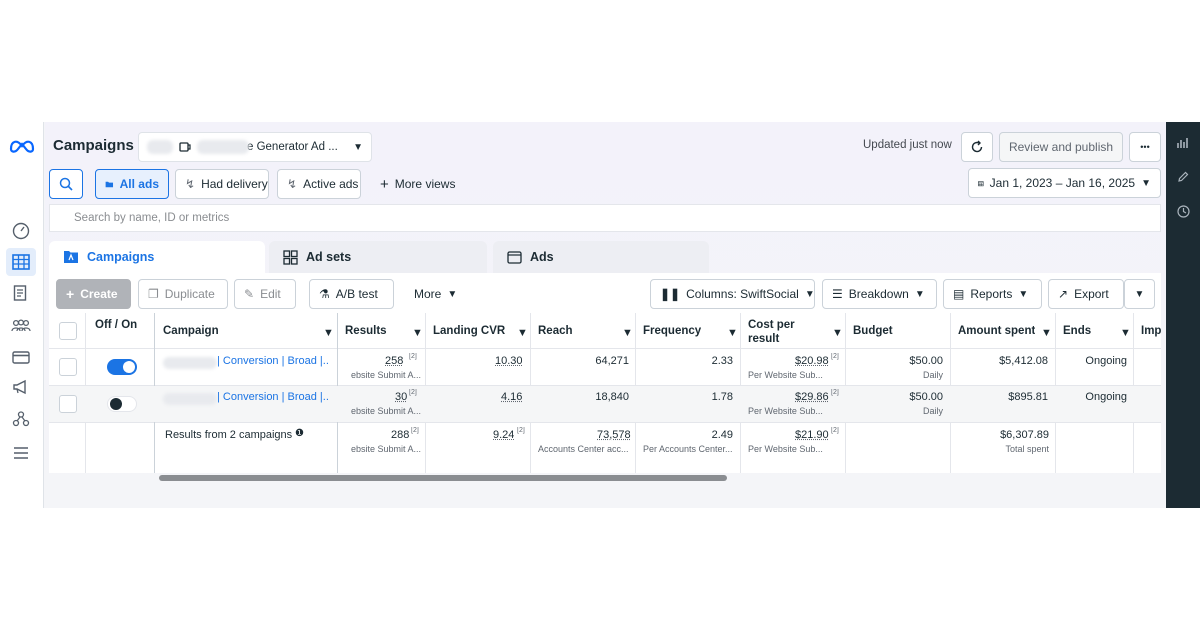 Image resolution: width=1200 pixels, height=628 pixels. I want to click on columns-button: ❚❚ Columns: SwiftSocial ▼, so click(732, 294).